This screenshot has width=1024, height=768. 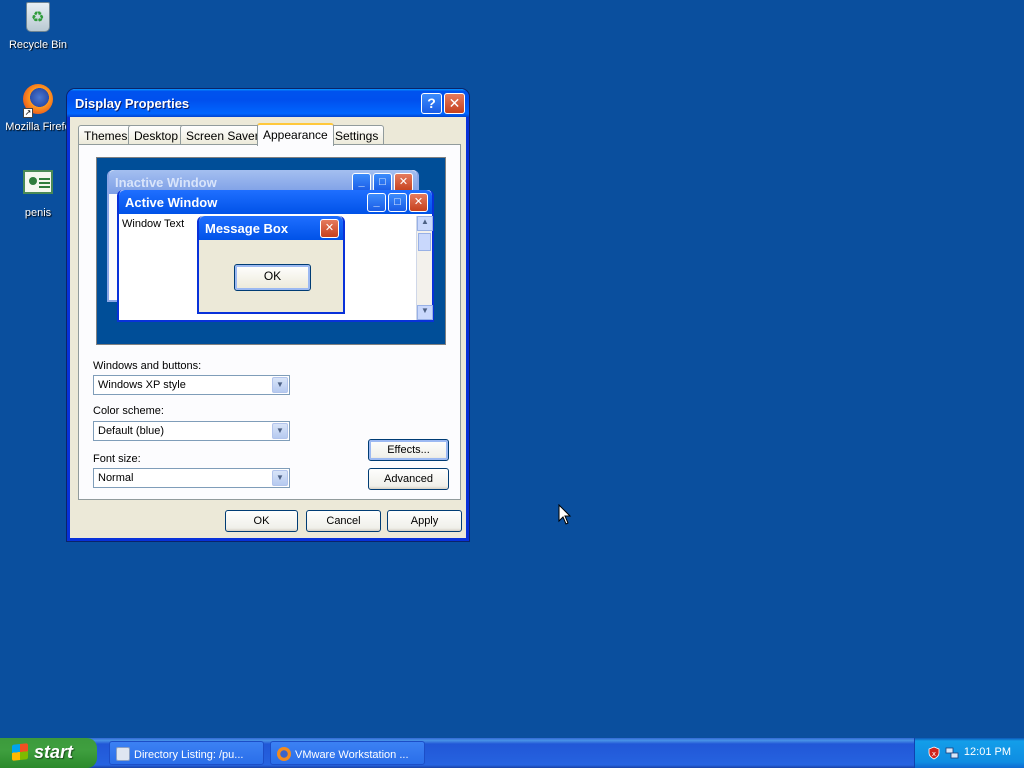 I want to click on start-button: start, so click(x=48, y=753).